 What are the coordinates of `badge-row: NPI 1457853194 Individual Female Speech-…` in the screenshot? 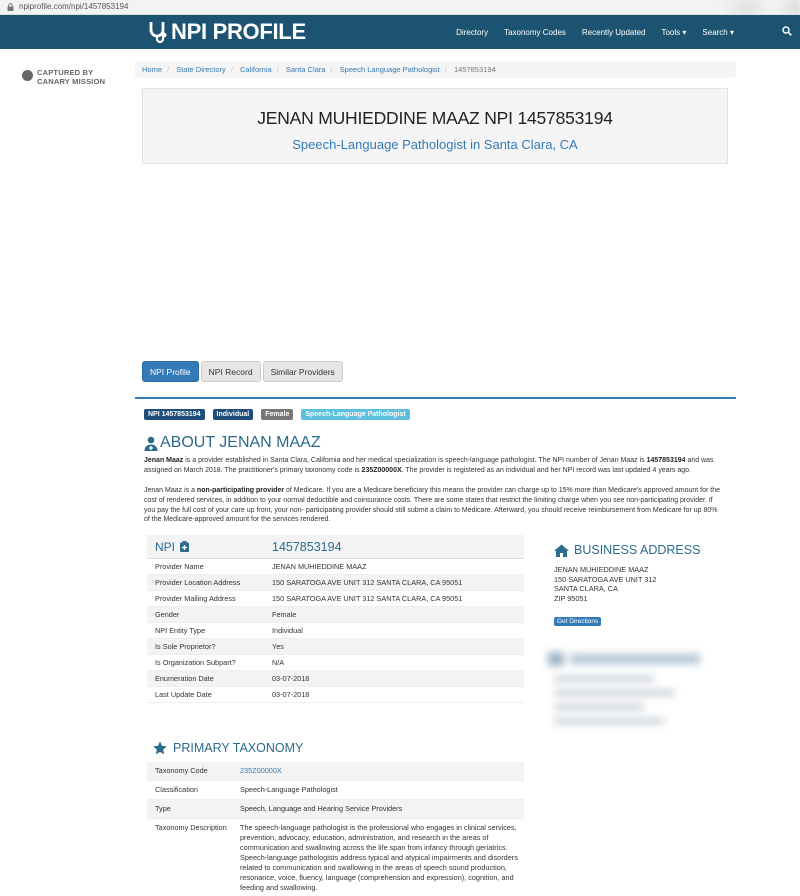 It's located at (281, 414).